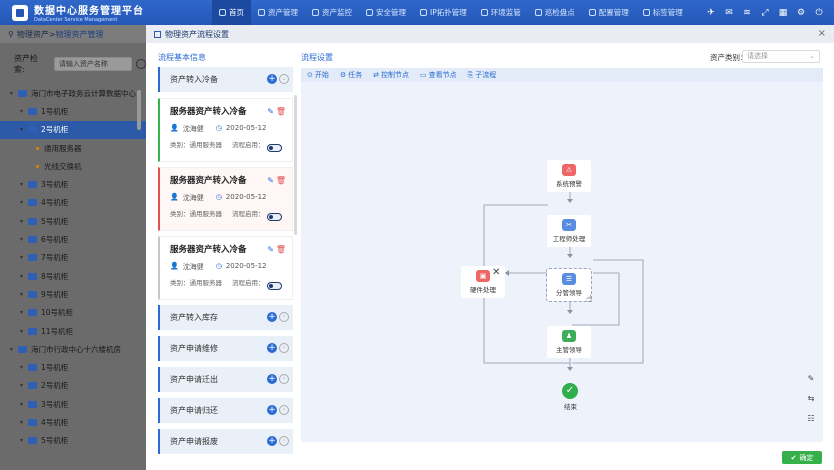 The width and height of the screenshot is (834, 470). Describe the element at coordinates (278, 12) in the screenshot. I see `nav-asset: 资产管理` at that location.